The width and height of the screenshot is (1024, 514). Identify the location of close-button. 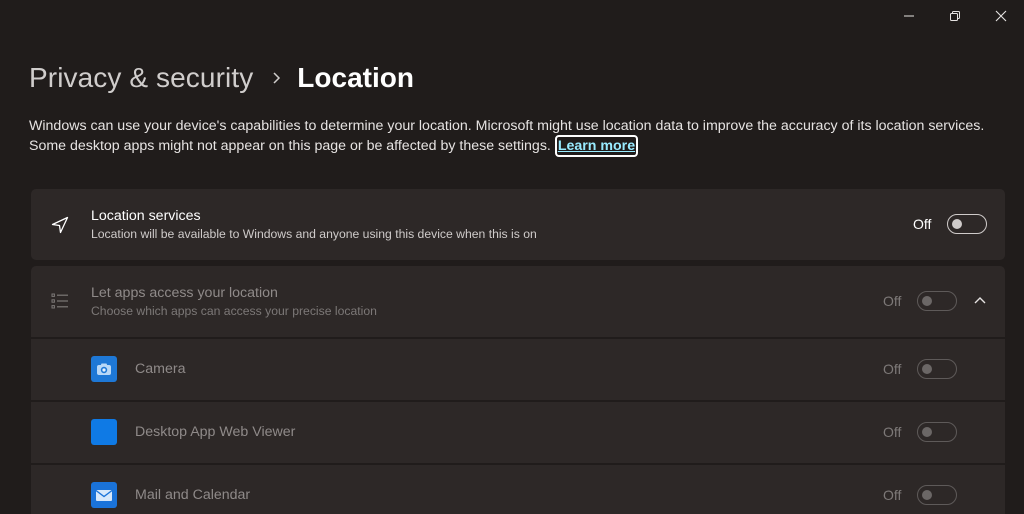
(1001, 16).